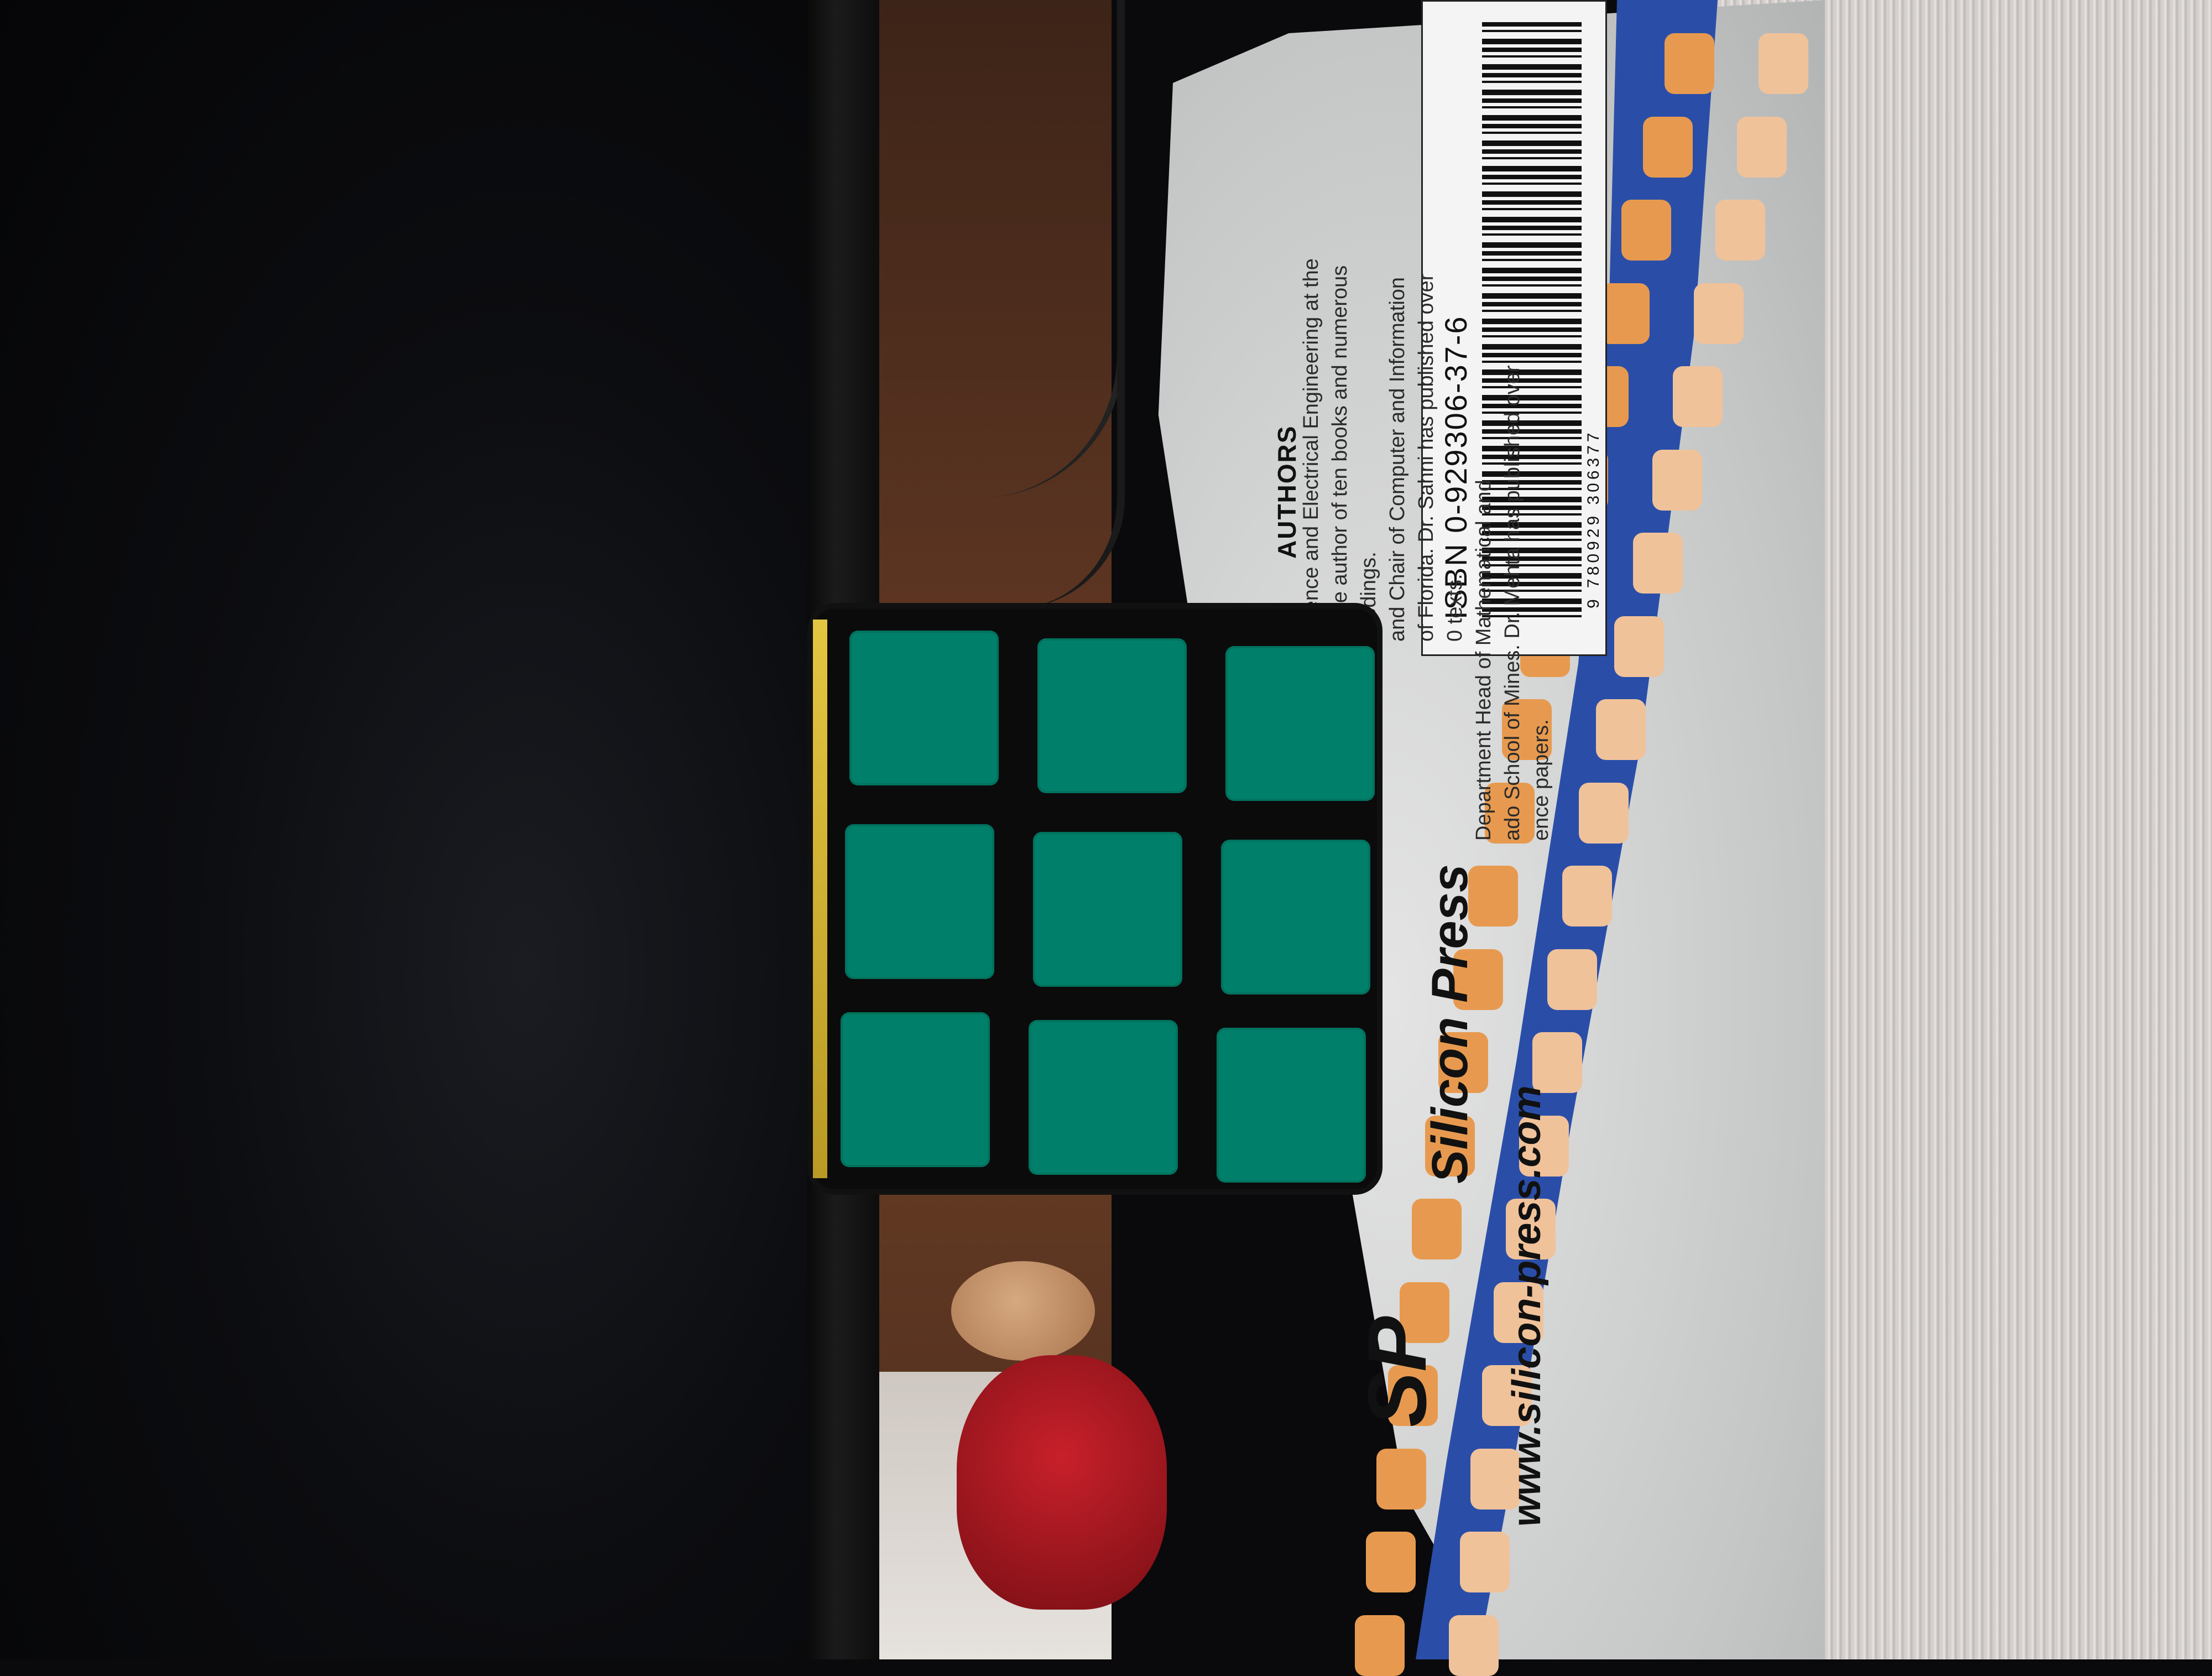  I want to click on isbn-digits: 9 780929 306377, so click(1593, 518).